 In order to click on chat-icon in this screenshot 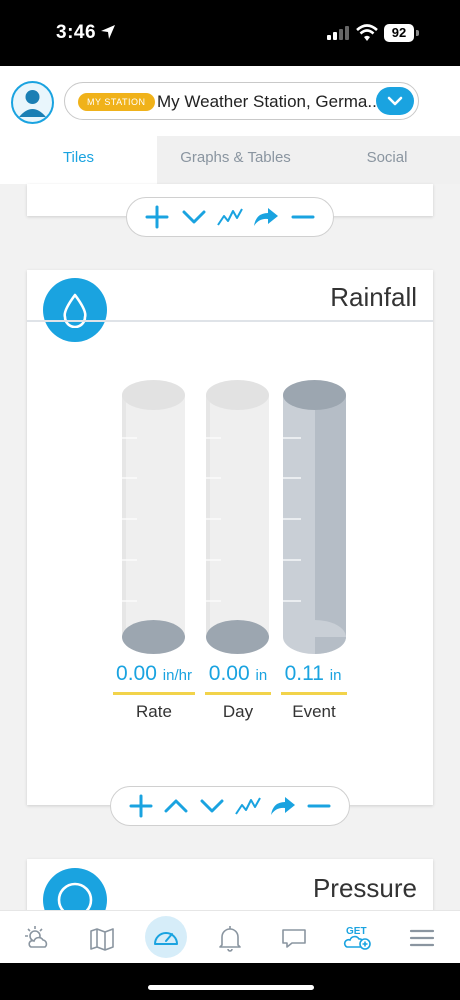, I will do `click(294, 938)`.